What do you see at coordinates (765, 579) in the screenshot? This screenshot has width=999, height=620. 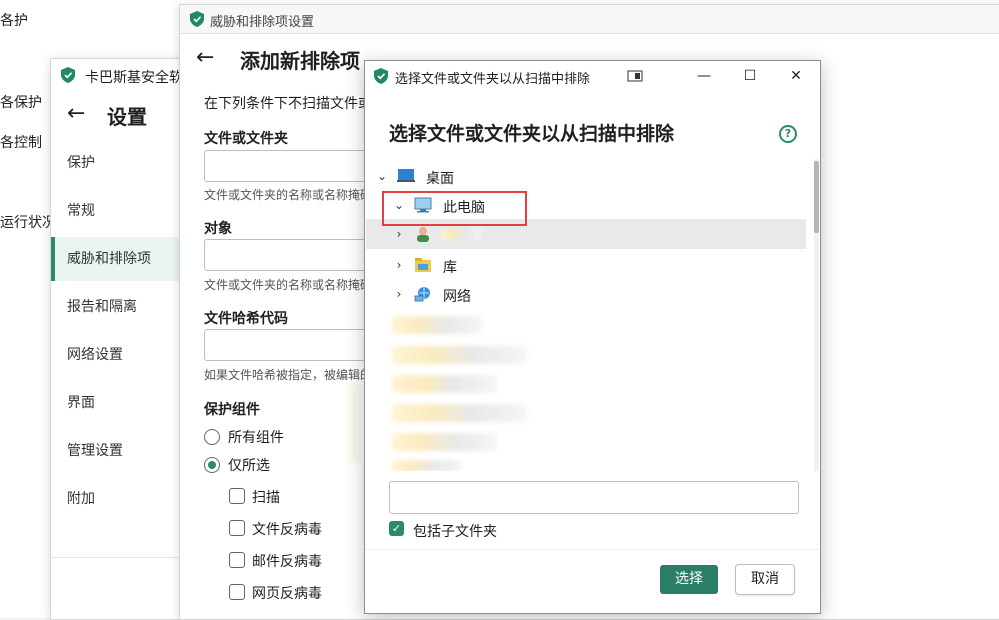 I see `cancel-button: 取消` at bounding box center [765, 579].